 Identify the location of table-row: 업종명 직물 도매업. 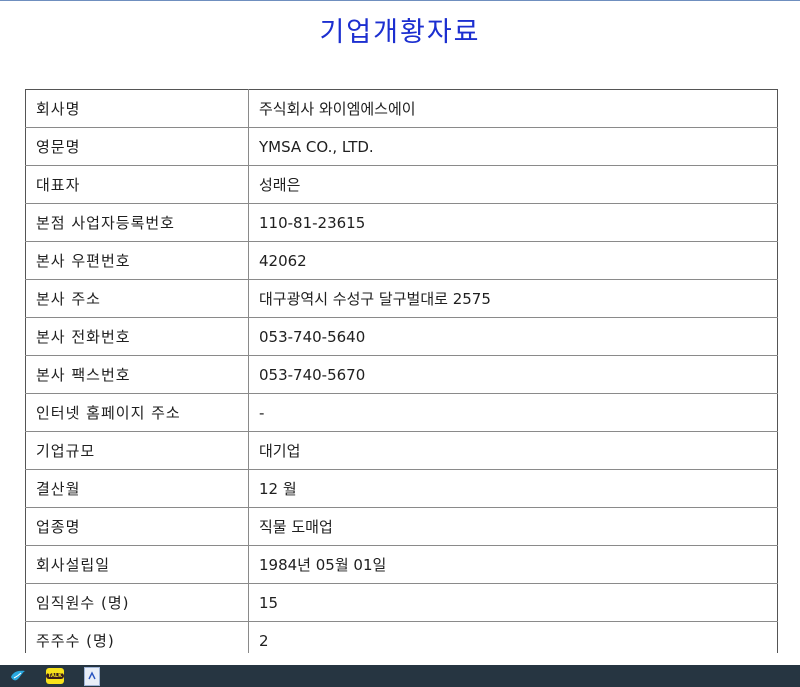
(401, 526).